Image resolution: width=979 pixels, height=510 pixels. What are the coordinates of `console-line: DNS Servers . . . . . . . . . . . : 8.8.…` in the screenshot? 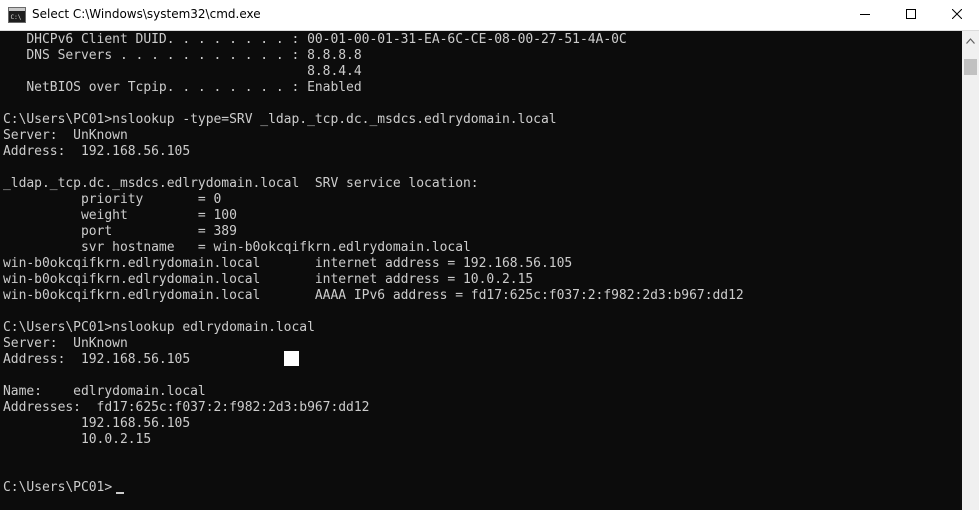 It's located at (182, 55).